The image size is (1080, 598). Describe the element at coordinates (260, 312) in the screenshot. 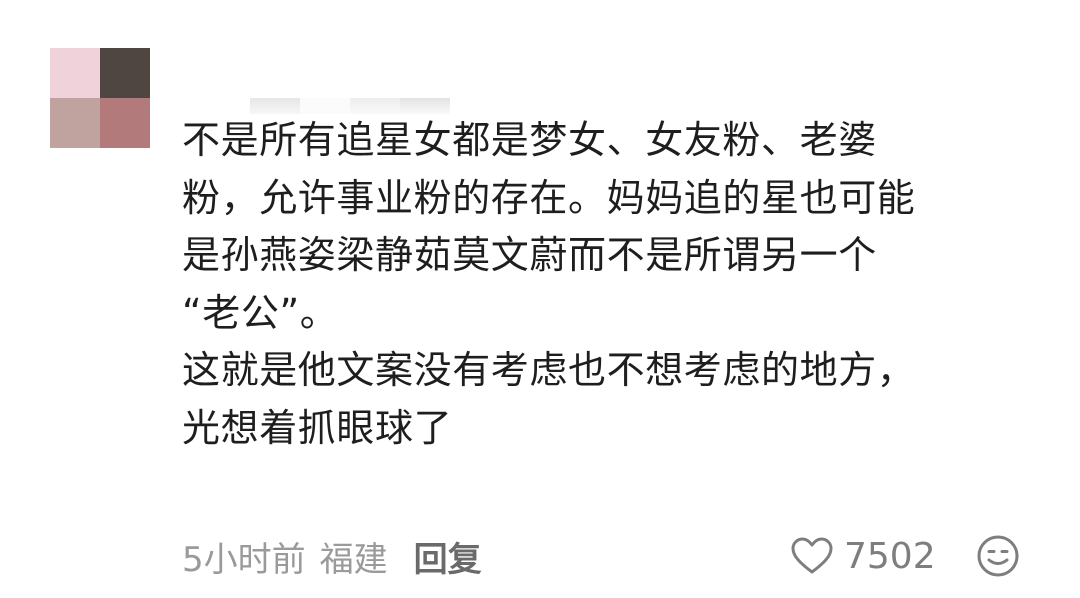

I see `comment-line: “老公”。` at that location.